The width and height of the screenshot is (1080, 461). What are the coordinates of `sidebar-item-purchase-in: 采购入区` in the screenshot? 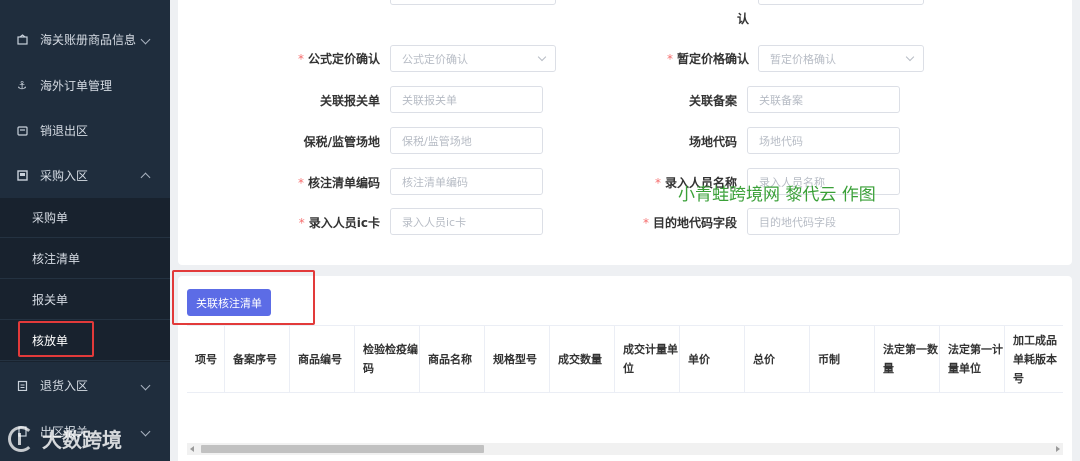 It's located at (85, 175).